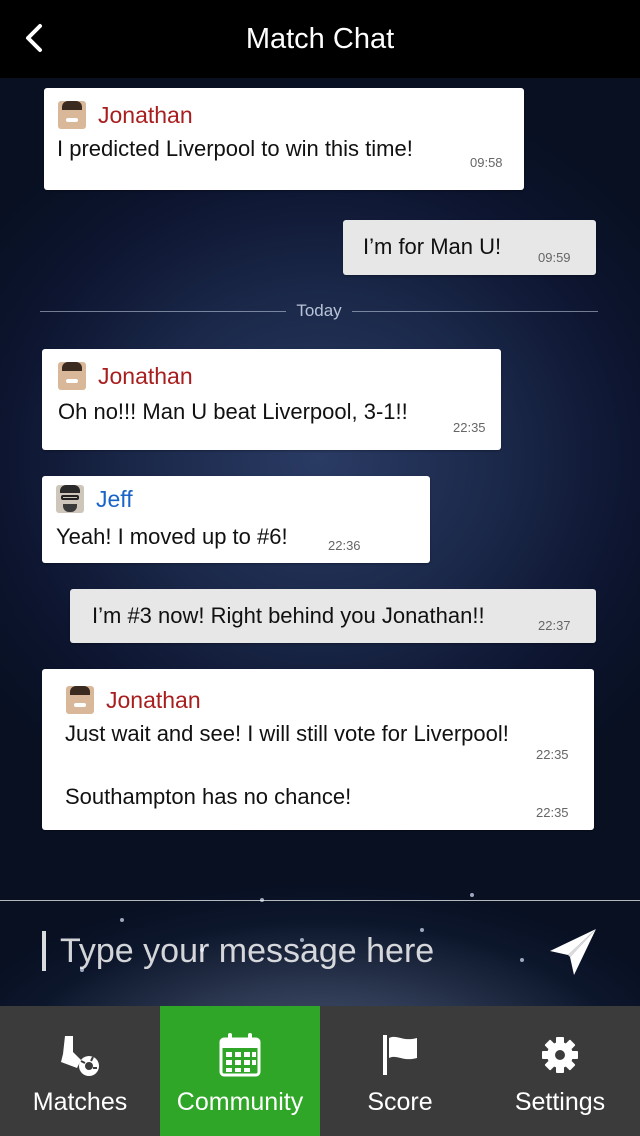 This screenshot has height=1136, width=640. Describe the element at coordinates (400, 1102) in the screenshot. I see `tab-label: Score` at that location.